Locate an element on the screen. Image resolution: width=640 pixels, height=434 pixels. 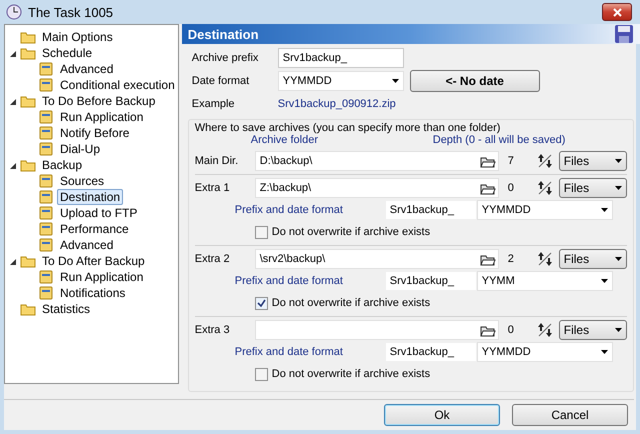
folder-label: Extra 3 is located at coordinates (212, 330).